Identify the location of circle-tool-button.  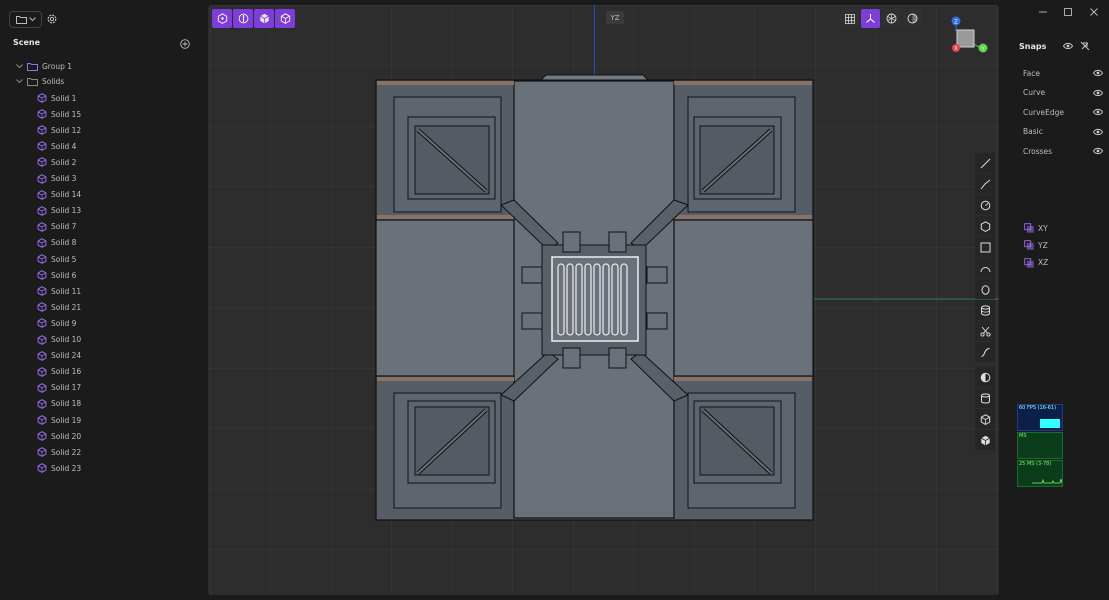
(985, 205).